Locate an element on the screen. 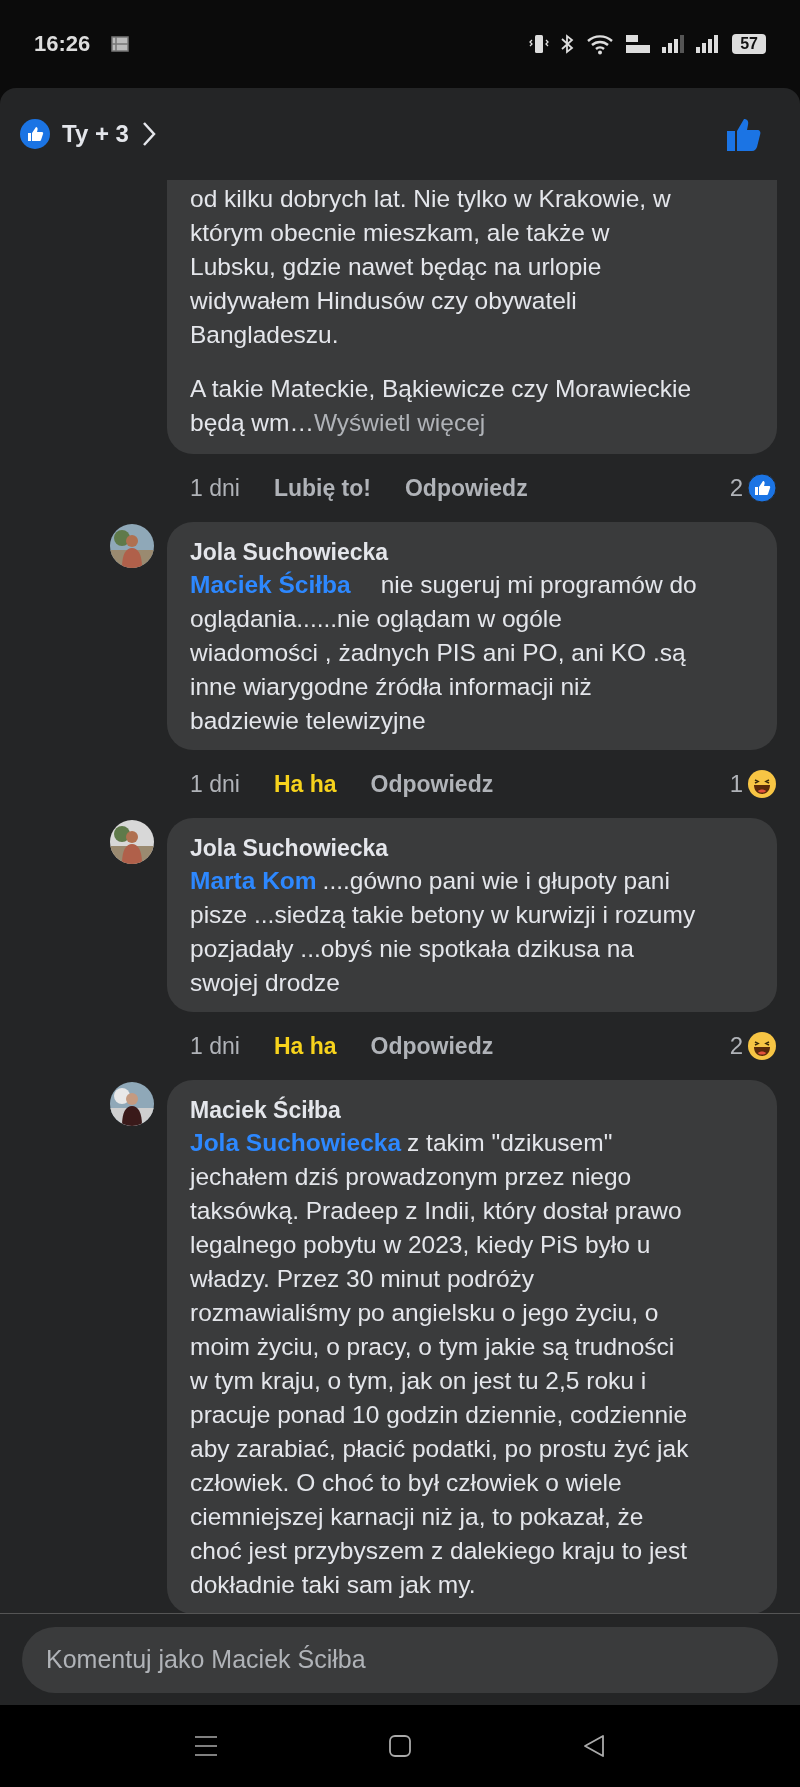 The height and width of the screenshot is (1787, 800). back-icon is located at coordinates (594, 1746).